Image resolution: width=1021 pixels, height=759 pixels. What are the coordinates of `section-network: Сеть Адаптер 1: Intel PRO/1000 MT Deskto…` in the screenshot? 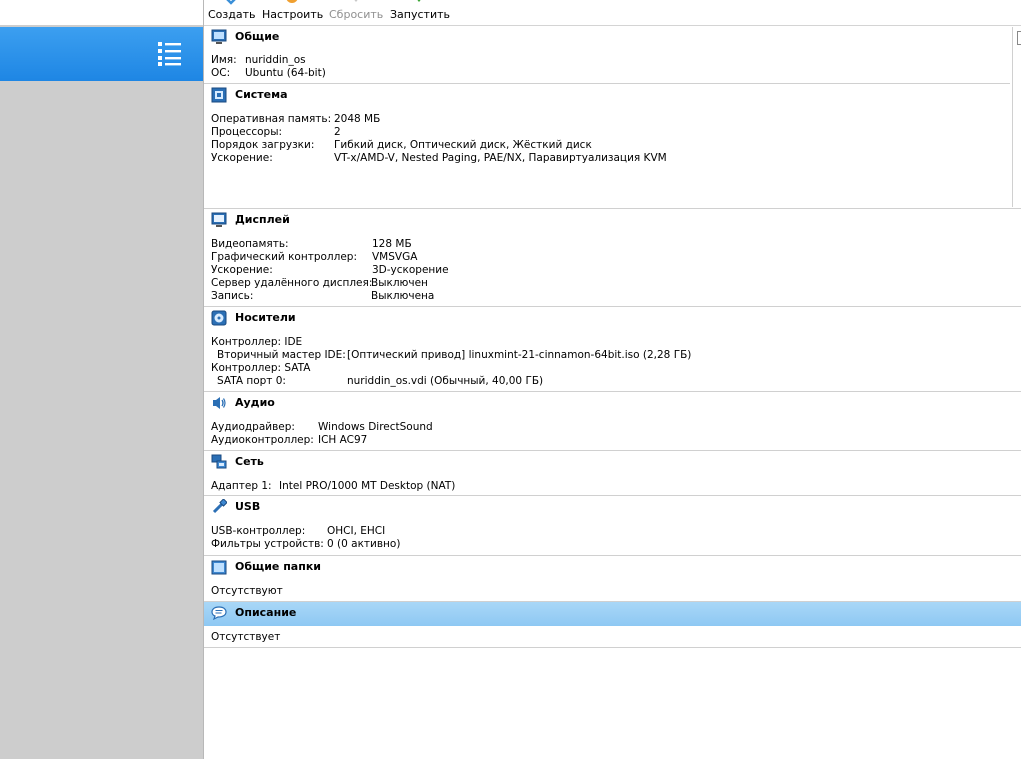 It's located at (612, 473).